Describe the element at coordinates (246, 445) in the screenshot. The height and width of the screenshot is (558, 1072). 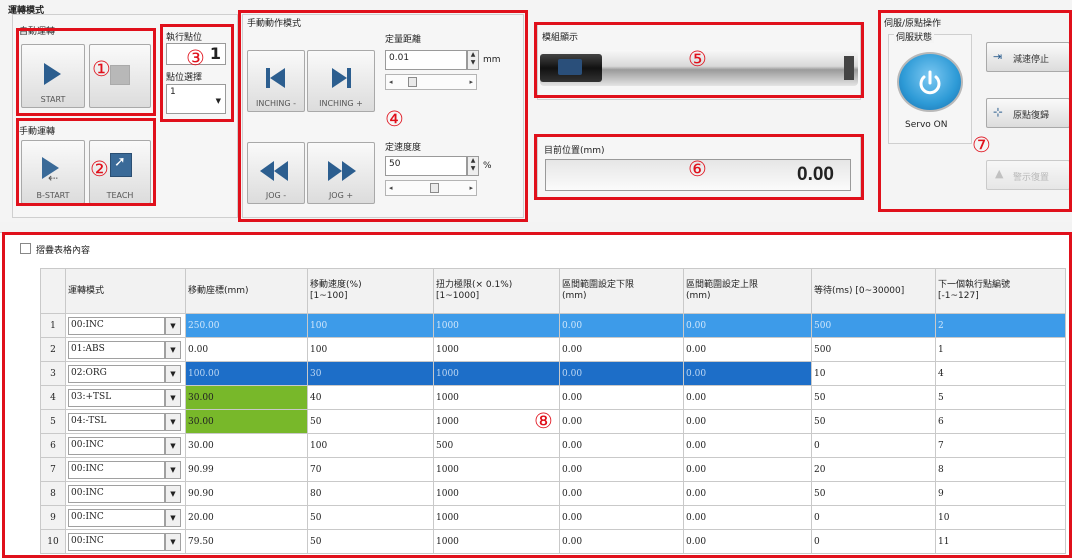
I see `cell-coord: 30.00` at that location.